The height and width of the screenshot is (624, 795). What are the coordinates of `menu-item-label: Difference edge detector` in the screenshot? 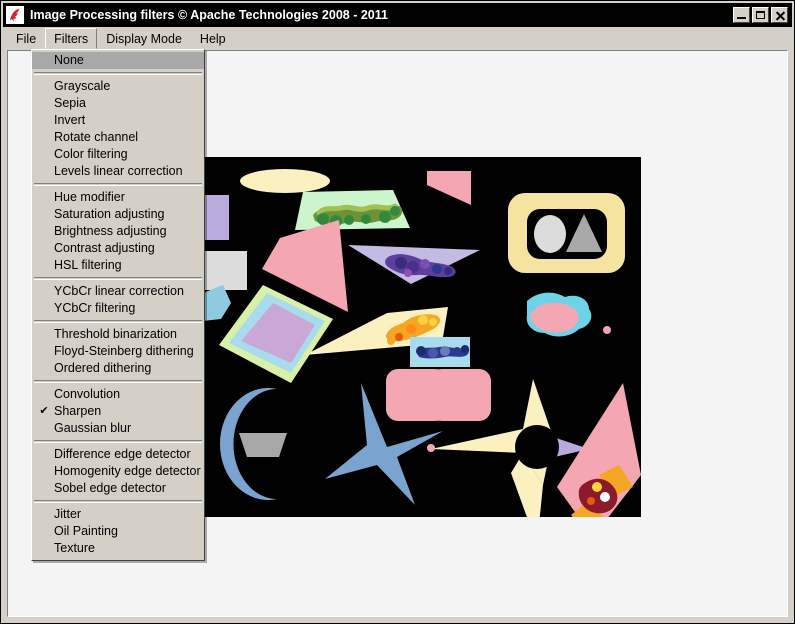 It's located at (122, 454).